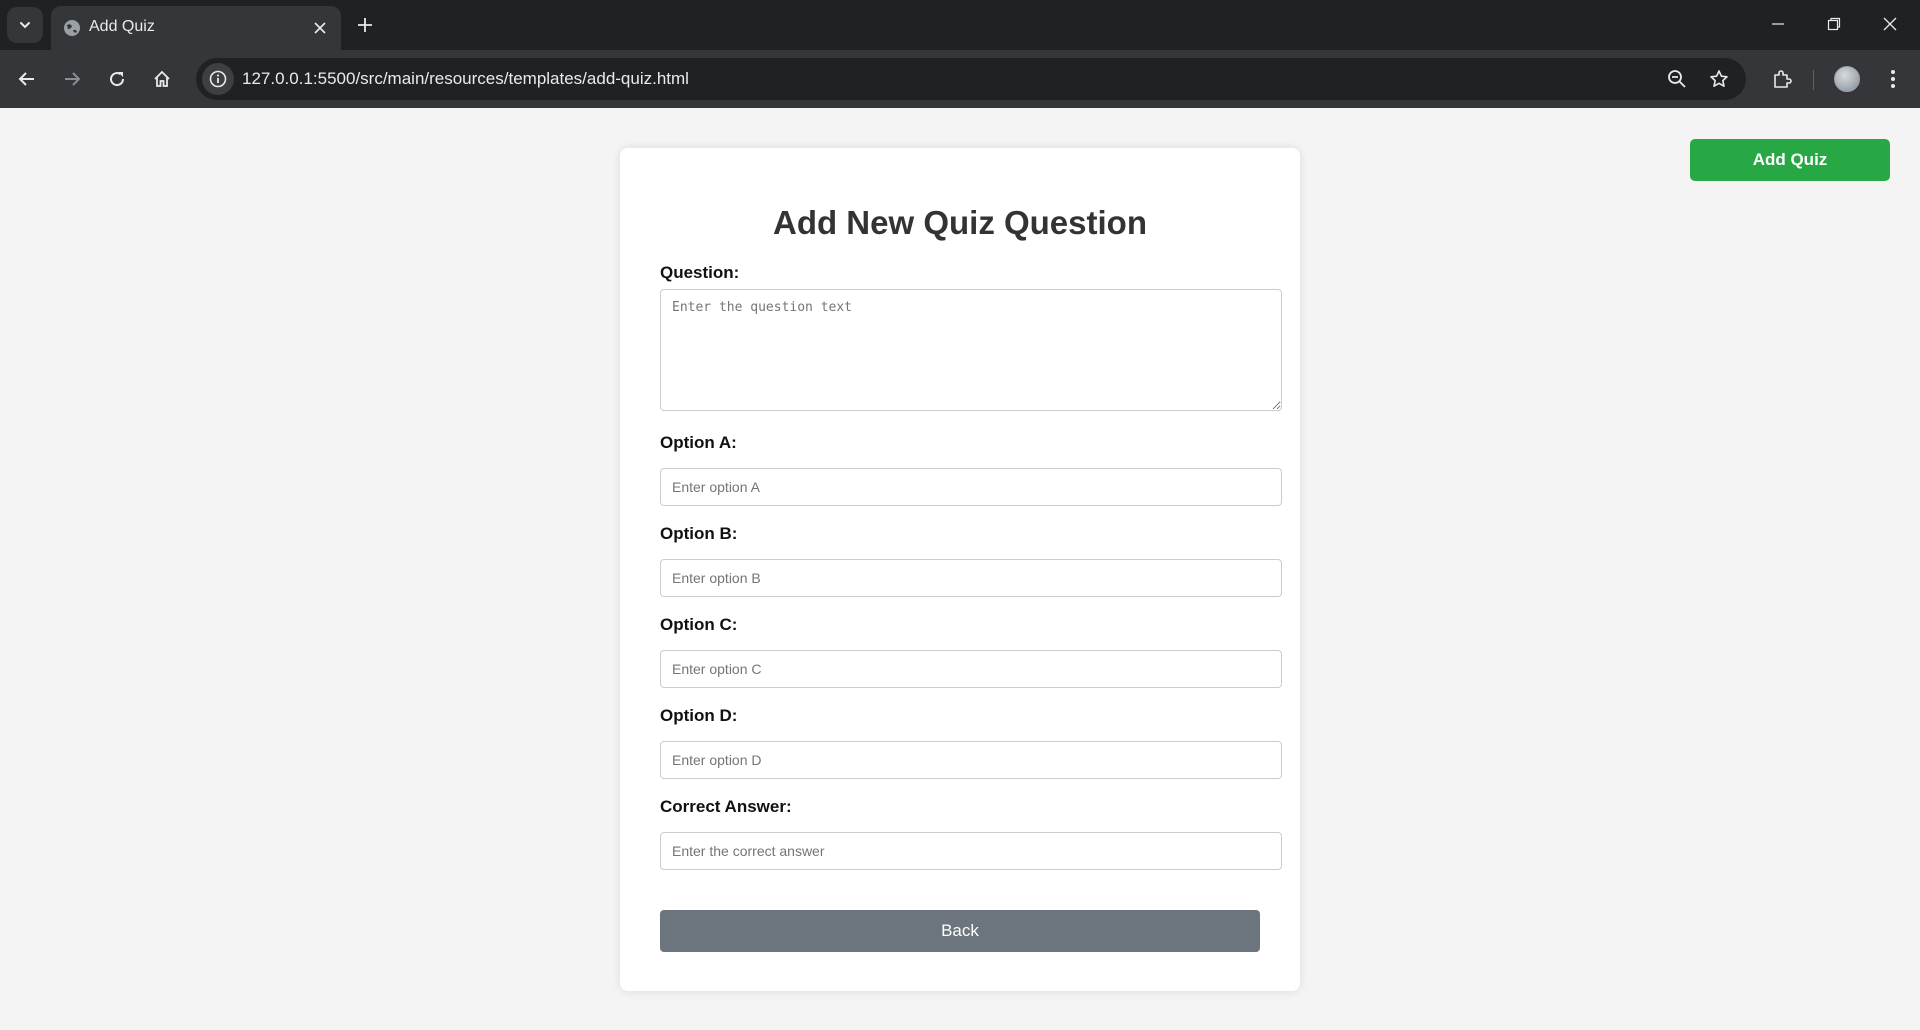 The height and width of the screenshot is (1030, 1920). Describe the element at coordinates (700, 272) in the screenshot. I see `question-label: Question:` at that location.